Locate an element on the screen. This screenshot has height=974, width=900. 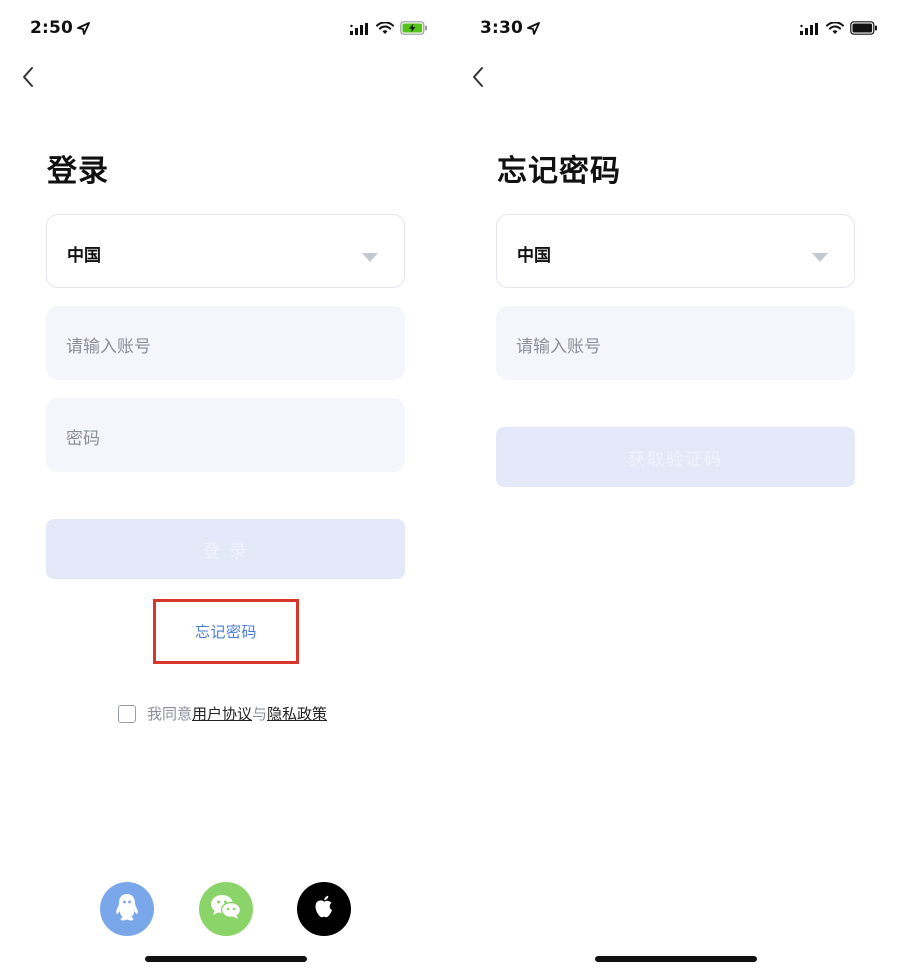
qq-icon is located at coordinates (127, 909).